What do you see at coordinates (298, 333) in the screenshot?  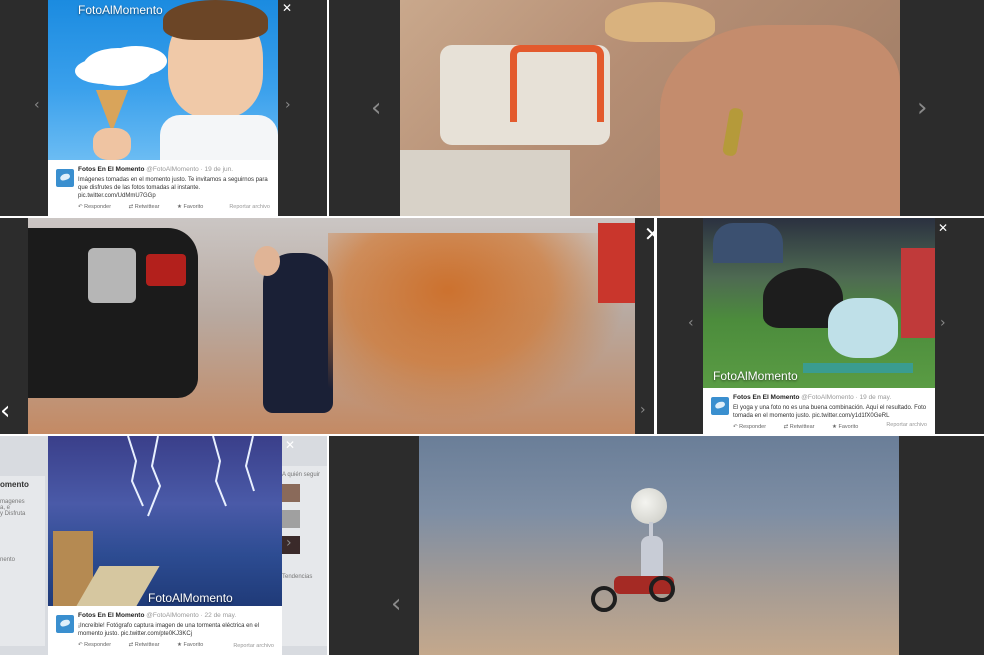 I see `man-figure` at bounding box center [298, 333].